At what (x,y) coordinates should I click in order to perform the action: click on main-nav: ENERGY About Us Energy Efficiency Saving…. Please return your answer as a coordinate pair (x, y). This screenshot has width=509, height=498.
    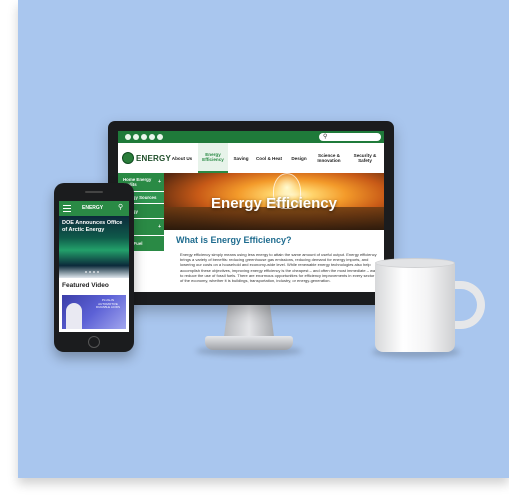
    Looking at the image, I should click on (251, 158).